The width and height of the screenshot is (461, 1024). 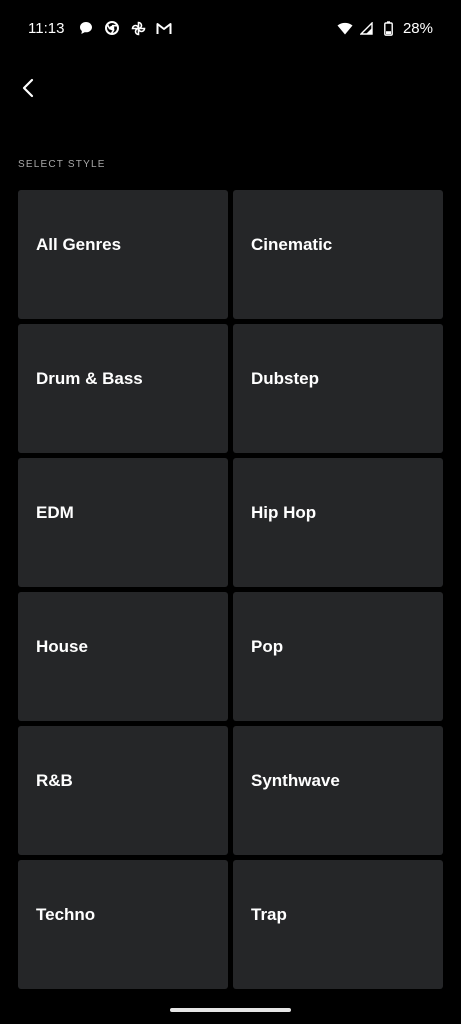 I want to click on genre-tile-synthwave: Synthwave, so click(x=338, y=790).